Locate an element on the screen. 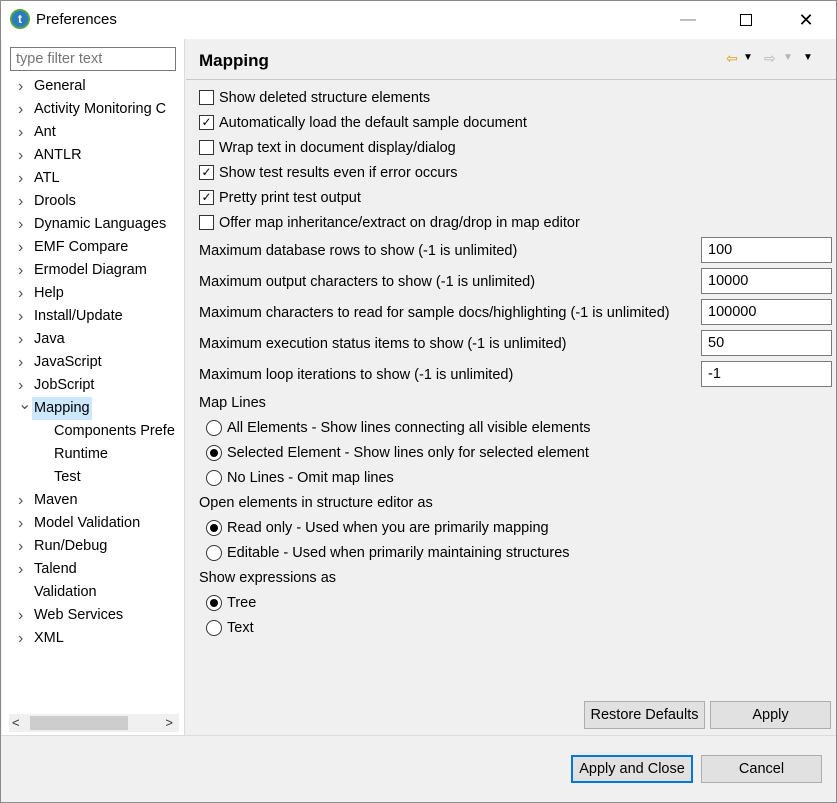 The image size is (837, 803). tree-item-run-debug: › Run/Debug is located at coordinates (93, 546).